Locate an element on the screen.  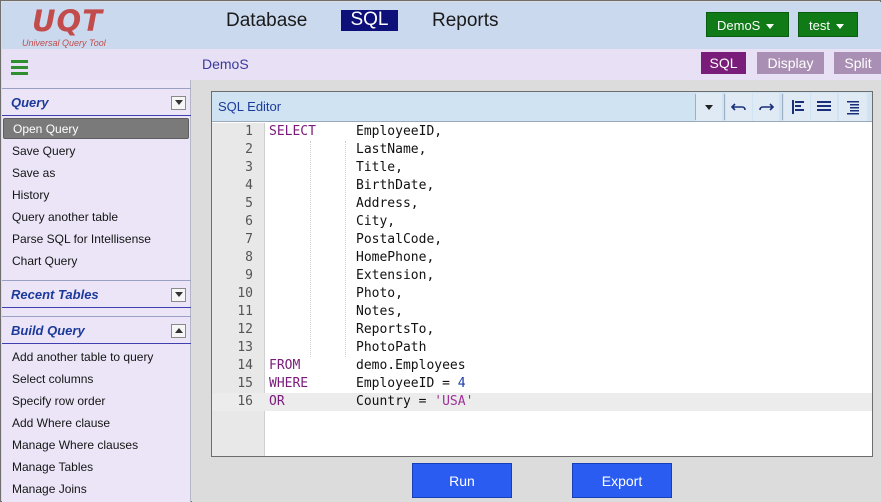
line-number: 8 is located at coordinates (249, 257).